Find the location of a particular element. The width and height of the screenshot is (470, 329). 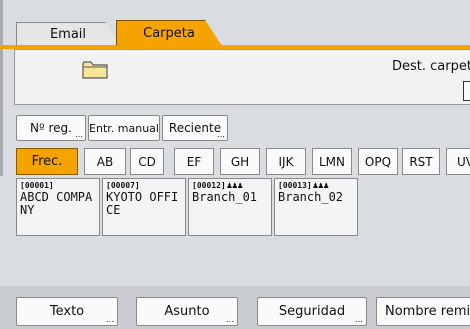

tab-carpeta-label: Carpeta is located at coordinates (169, 33).